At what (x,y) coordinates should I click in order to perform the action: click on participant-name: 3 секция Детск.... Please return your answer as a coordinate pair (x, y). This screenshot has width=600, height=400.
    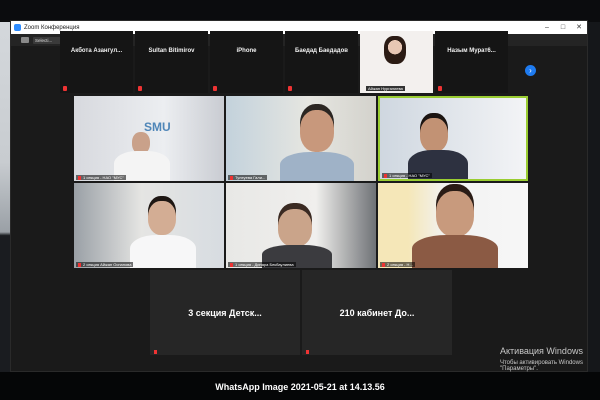
    Looking at the image, I should click on (225, 313).